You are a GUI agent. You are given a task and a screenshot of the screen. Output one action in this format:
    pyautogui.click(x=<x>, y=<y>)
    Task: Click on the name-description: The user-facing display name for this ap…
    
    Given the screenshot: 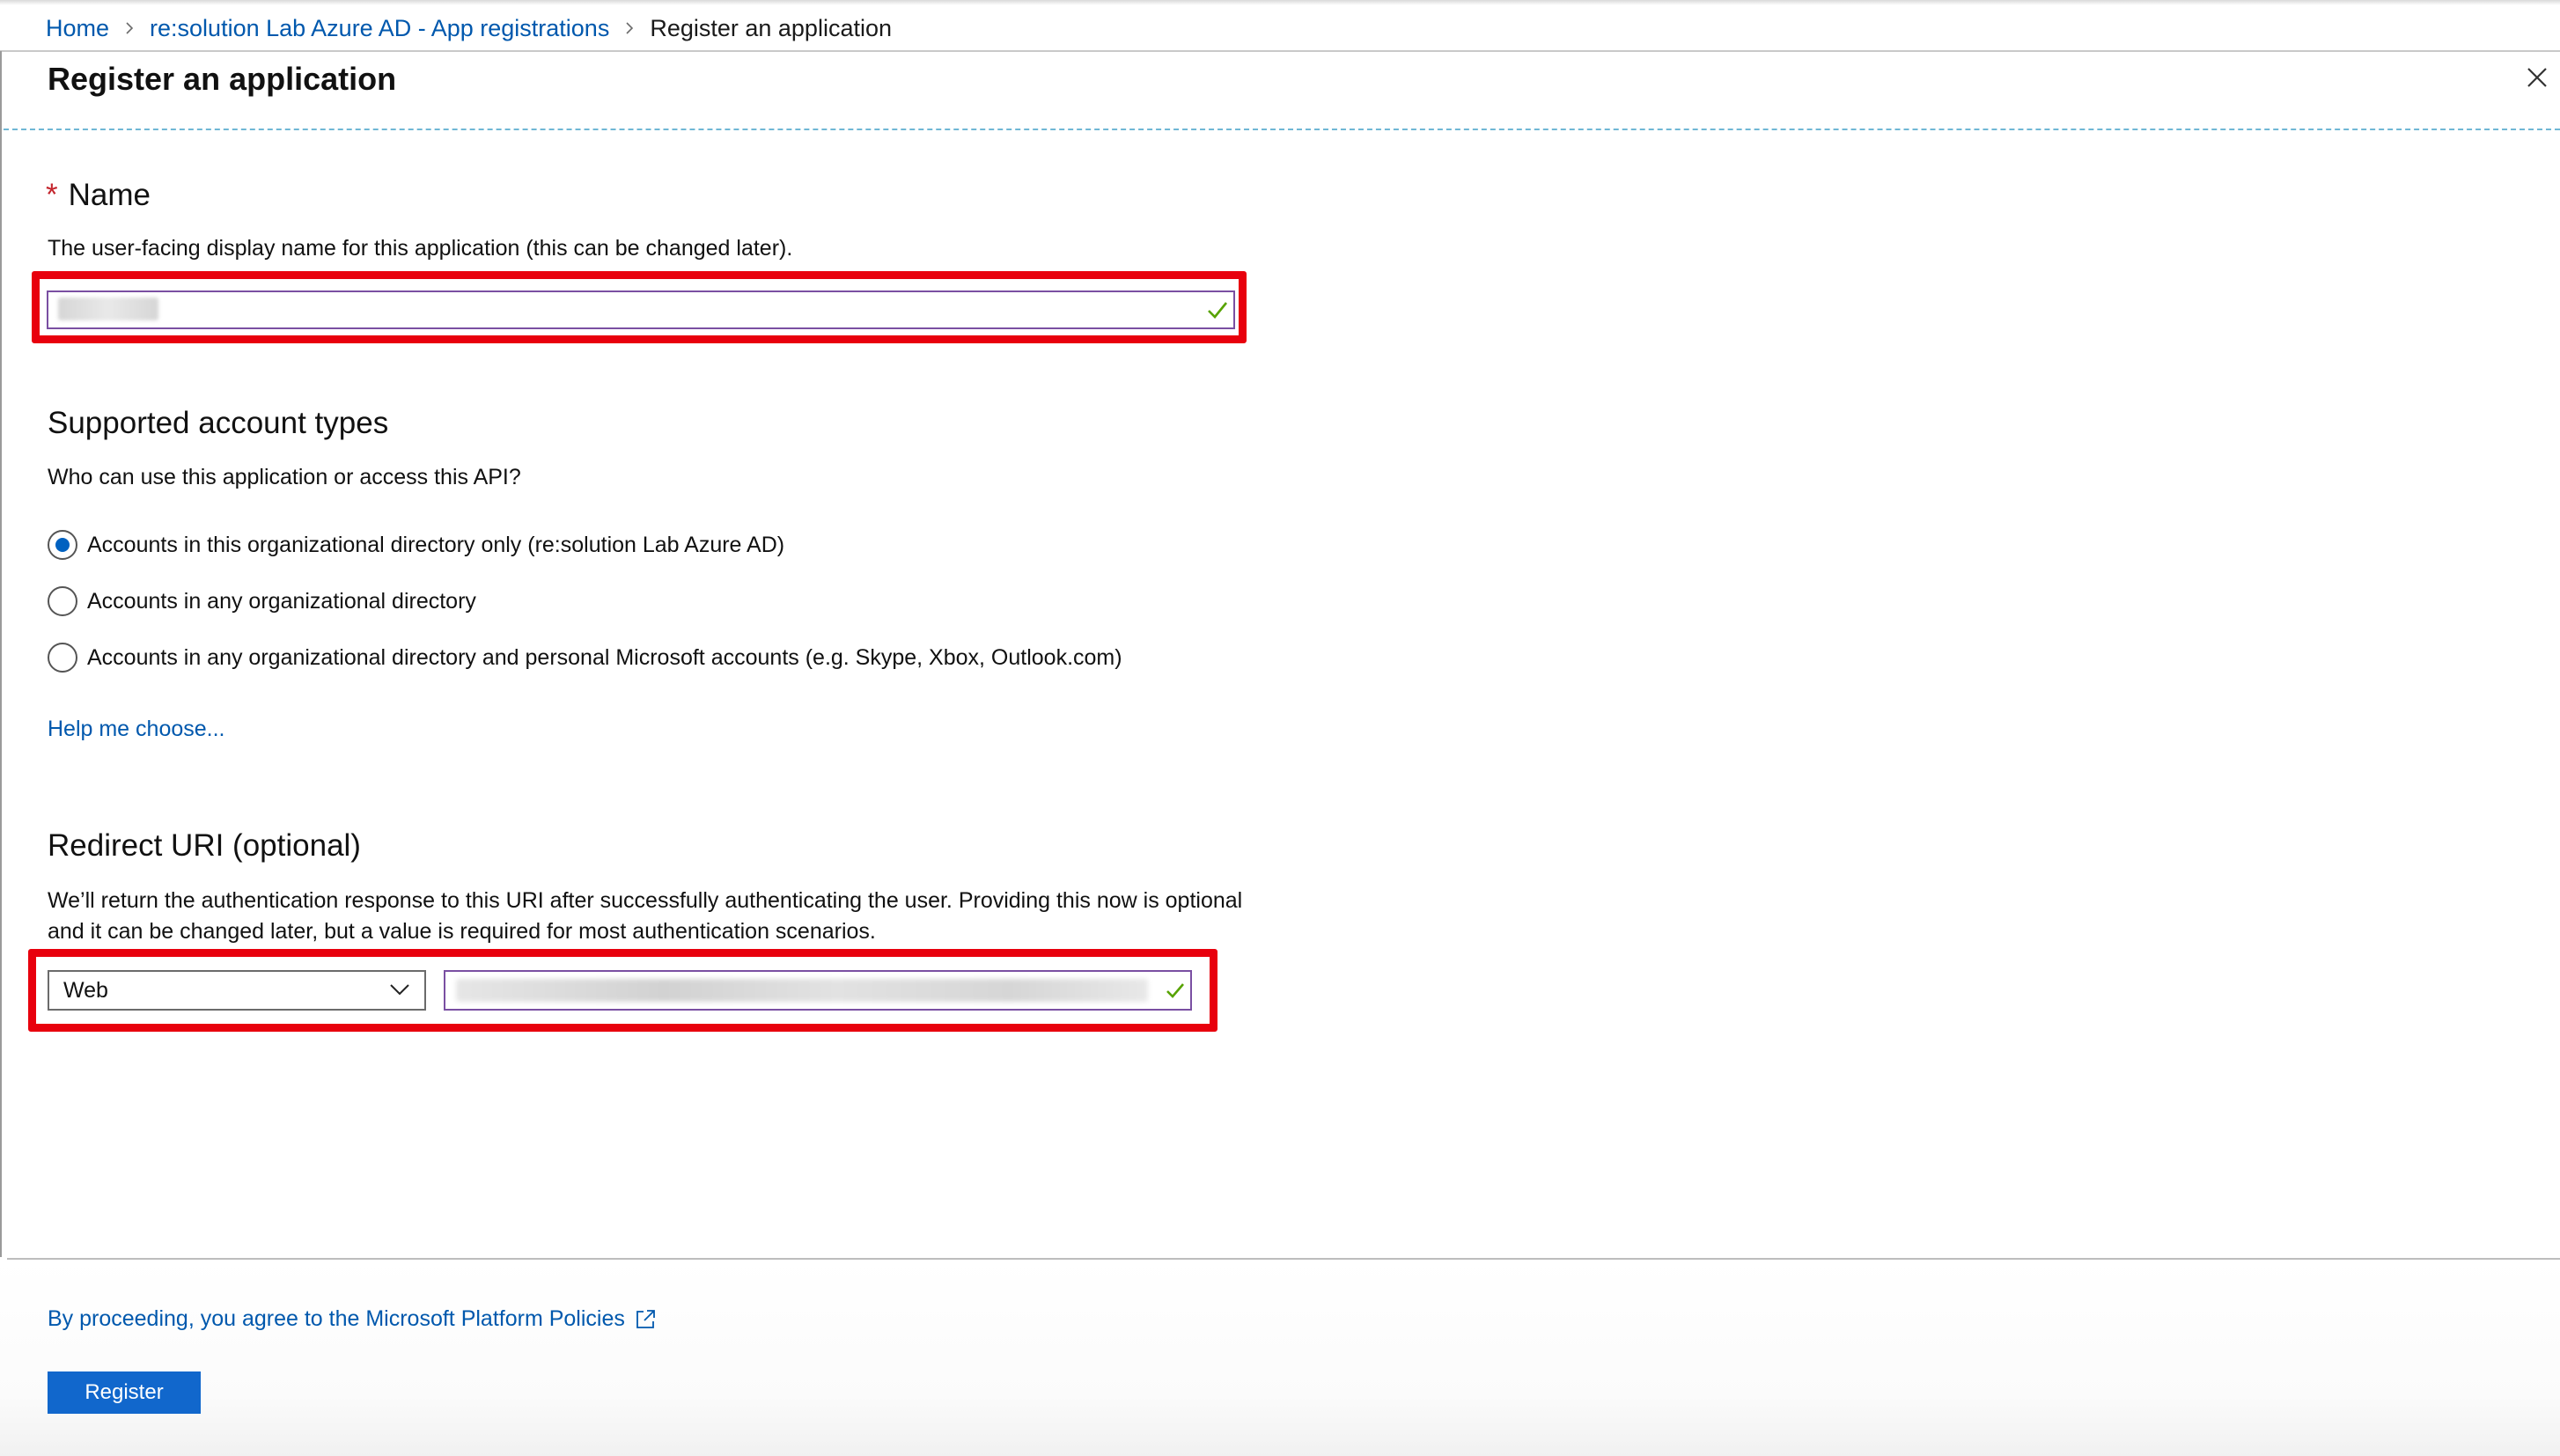 What is the action you would take?
    pyautogui.click(x=420, y=248)
    